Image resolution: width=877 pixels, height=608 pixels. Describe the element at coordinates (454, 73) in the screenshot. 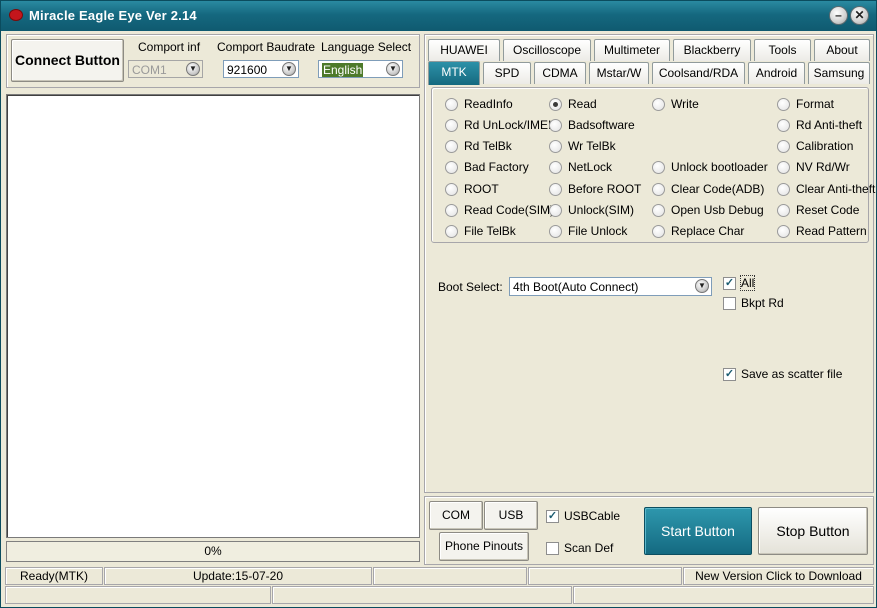

I see `tab-mtk: MTK` at that location.